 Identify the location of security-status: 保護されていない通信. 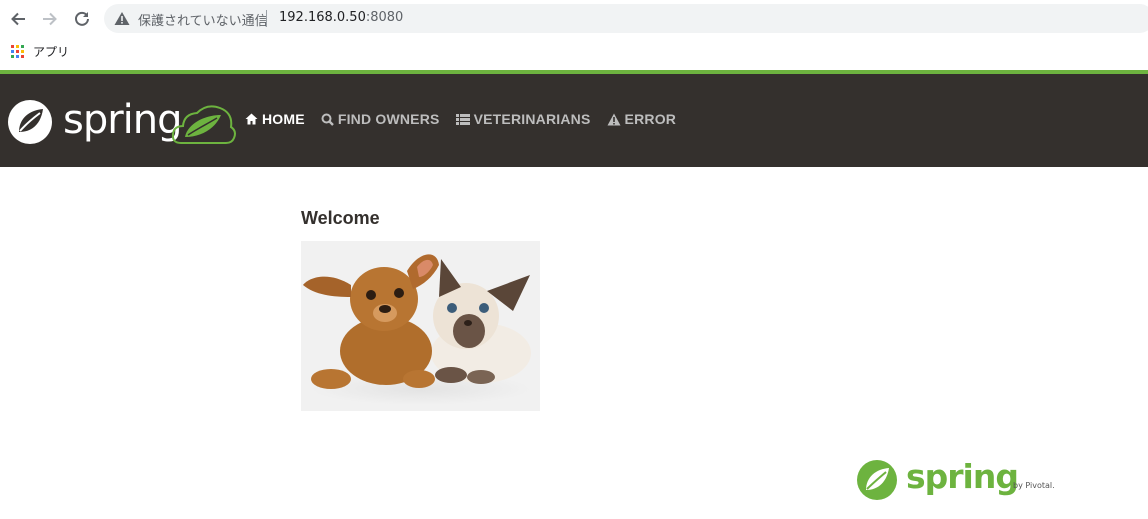
(203, 19).